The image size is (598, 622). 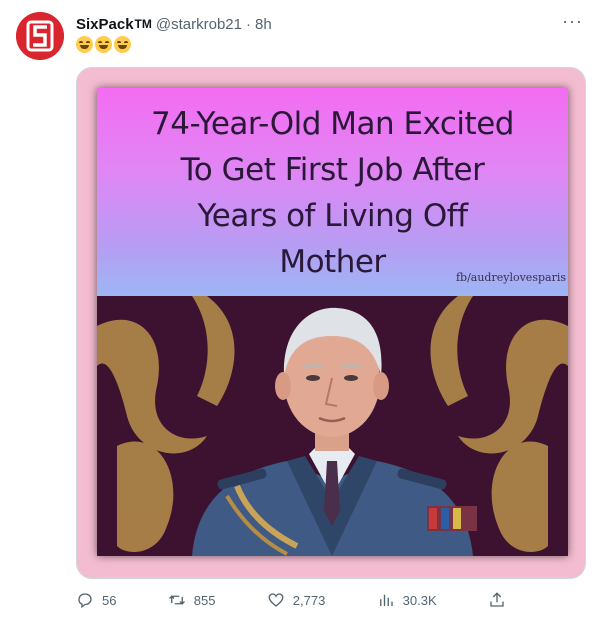 I want to click on view-count: 30.3K, so click(x=419, y=600).